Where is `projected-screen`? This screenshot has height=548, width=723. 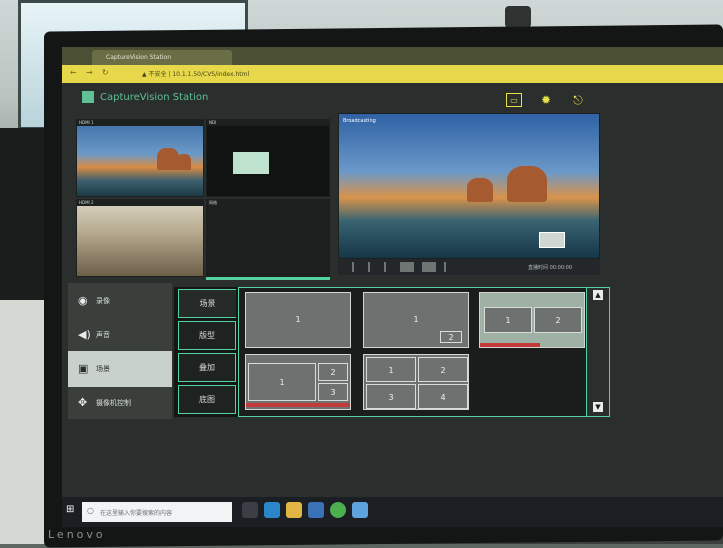
projected-screen is located at coordinates (251, 163).